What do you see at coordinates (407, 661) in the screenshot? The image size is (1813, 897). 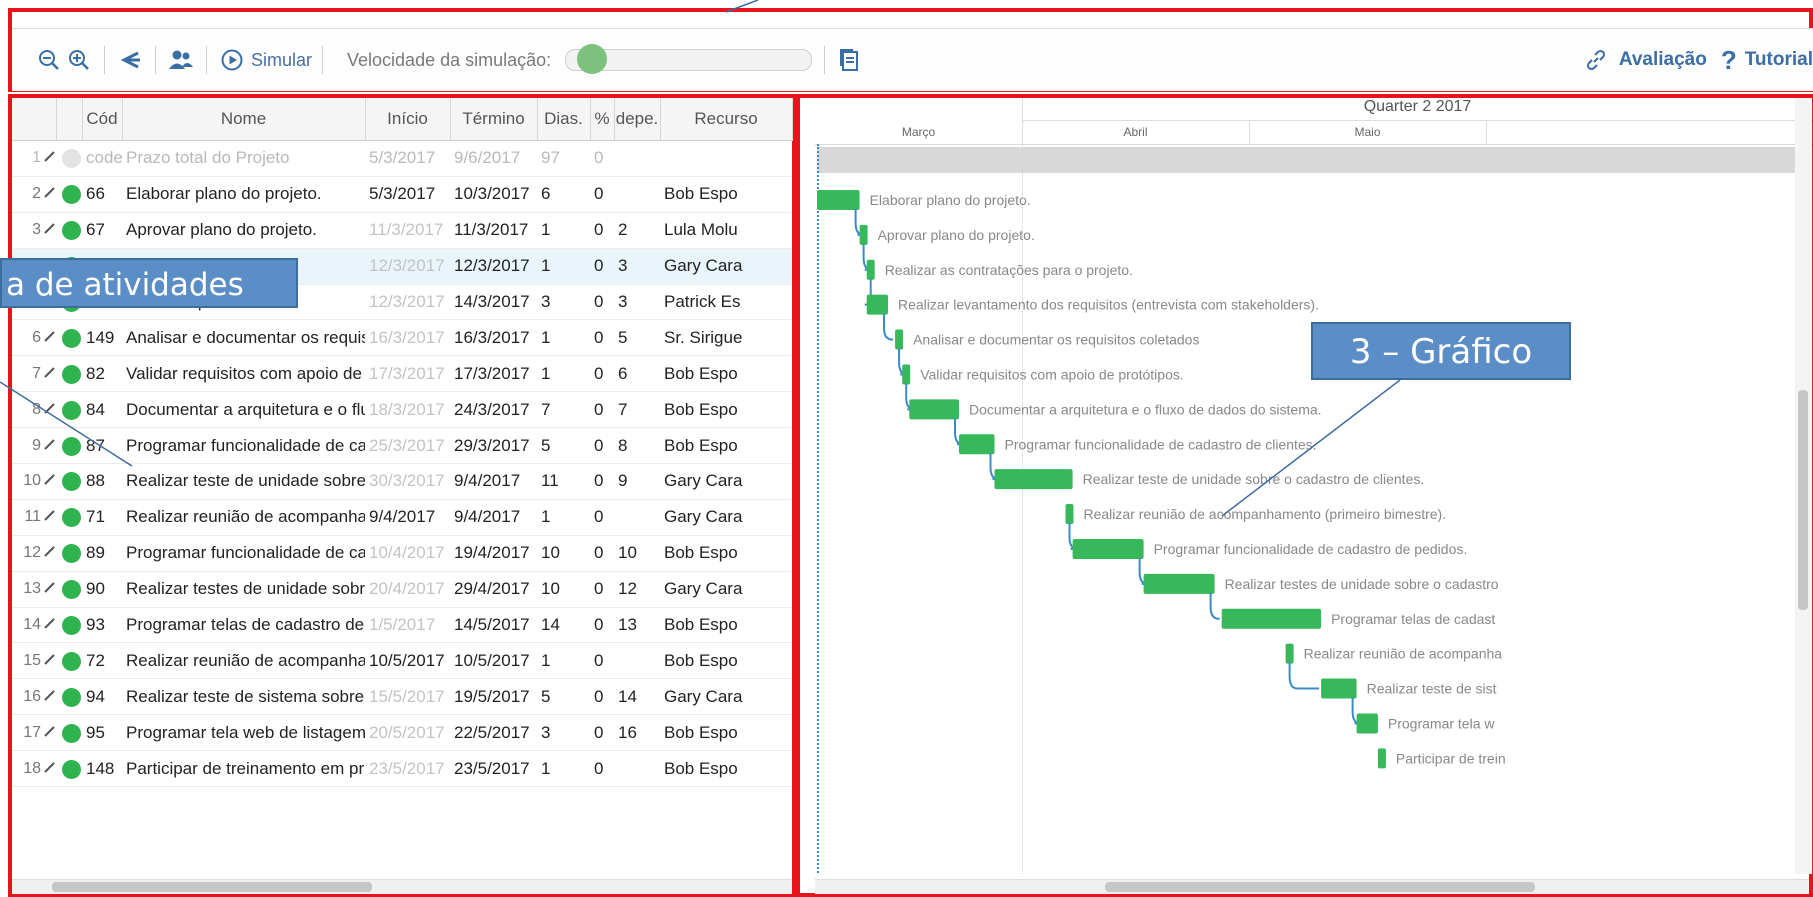 I see `cell-start: 10/5/2017` at bounding box center [407, 661].